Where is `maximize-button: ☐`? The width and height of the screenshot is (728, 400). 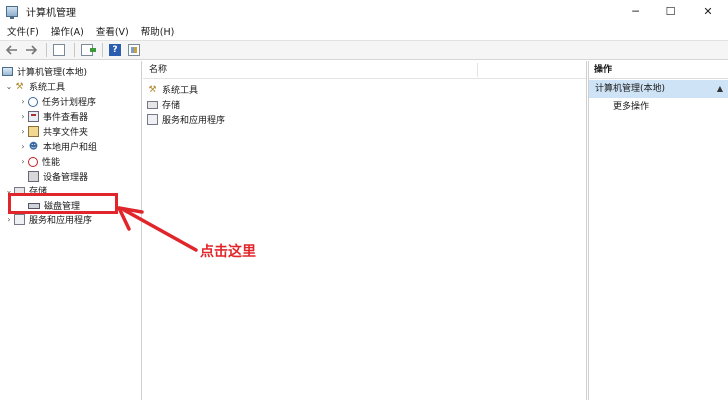 maximize-button: ☐ is located at coordinates (670, 11).